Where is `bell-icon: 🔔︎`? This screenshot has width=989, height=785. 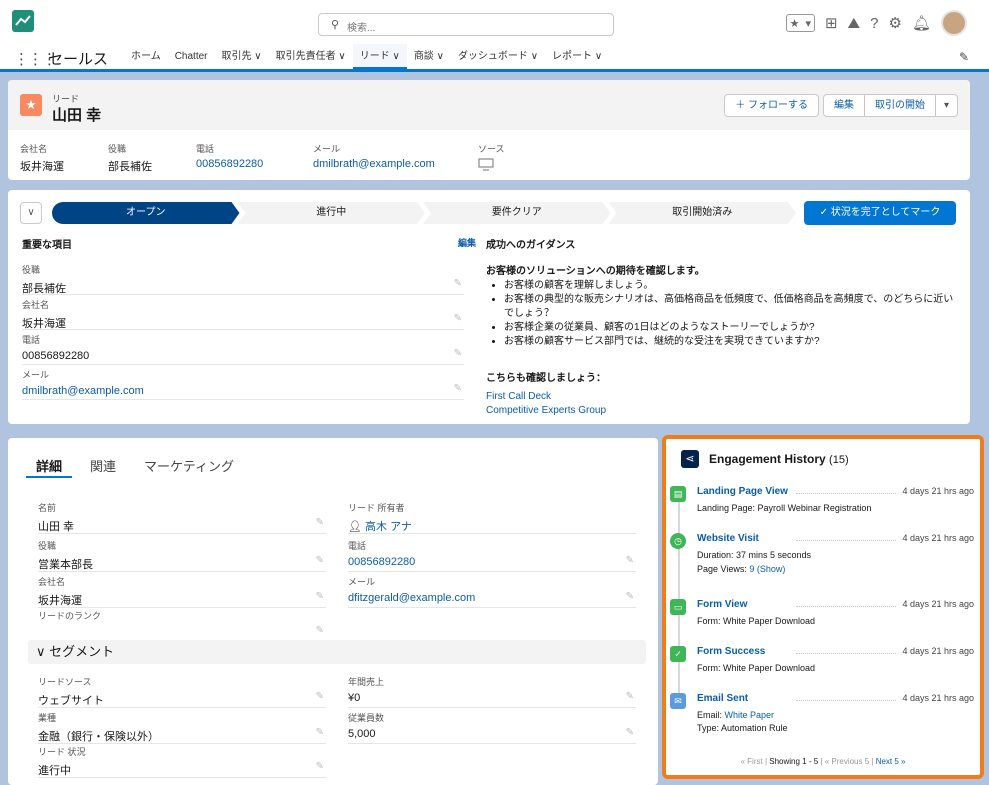 bell-icon: 🔔︎ is located at coordinates (921, 23).